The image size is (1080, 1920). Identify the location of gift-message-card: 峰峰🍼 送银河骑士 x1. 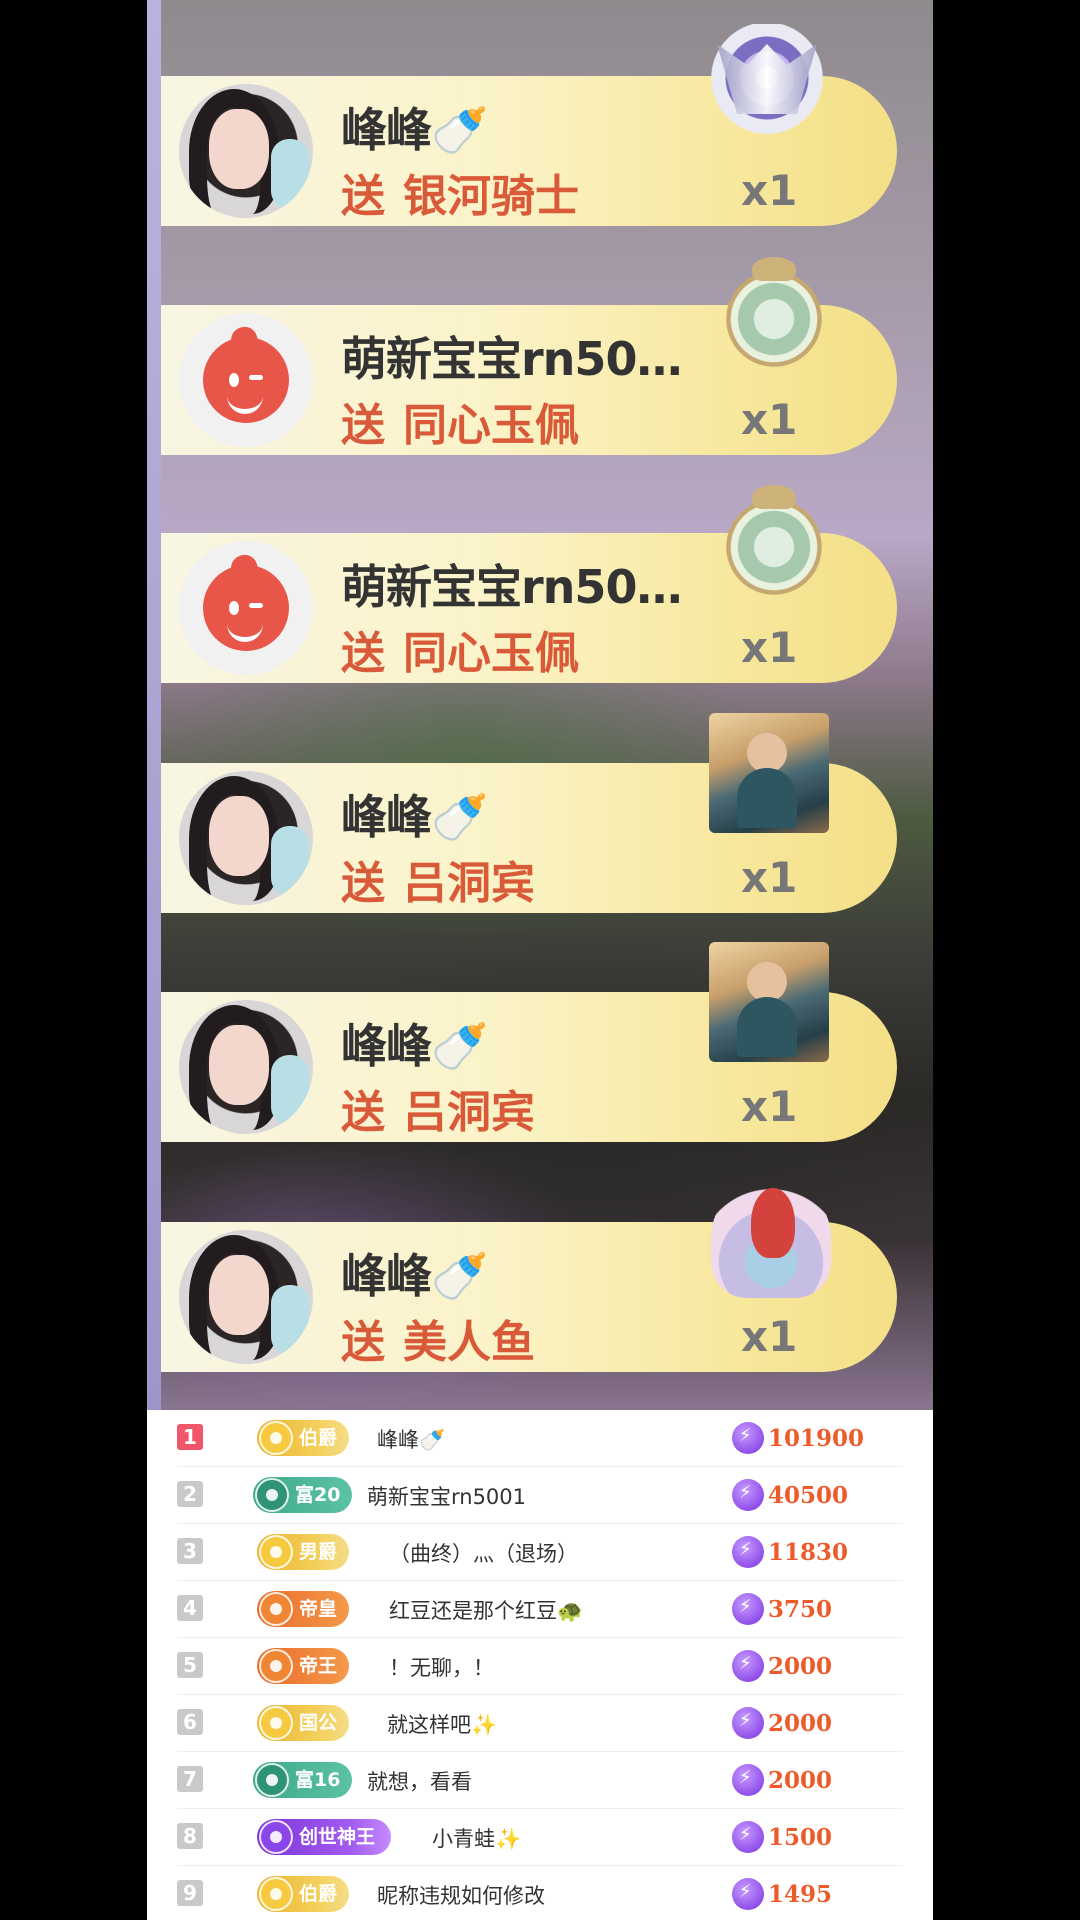
(529, 125).